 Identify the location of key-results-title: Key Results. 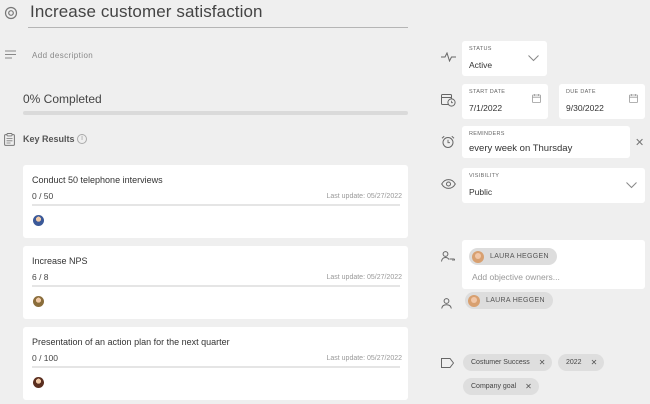
(49, 139).